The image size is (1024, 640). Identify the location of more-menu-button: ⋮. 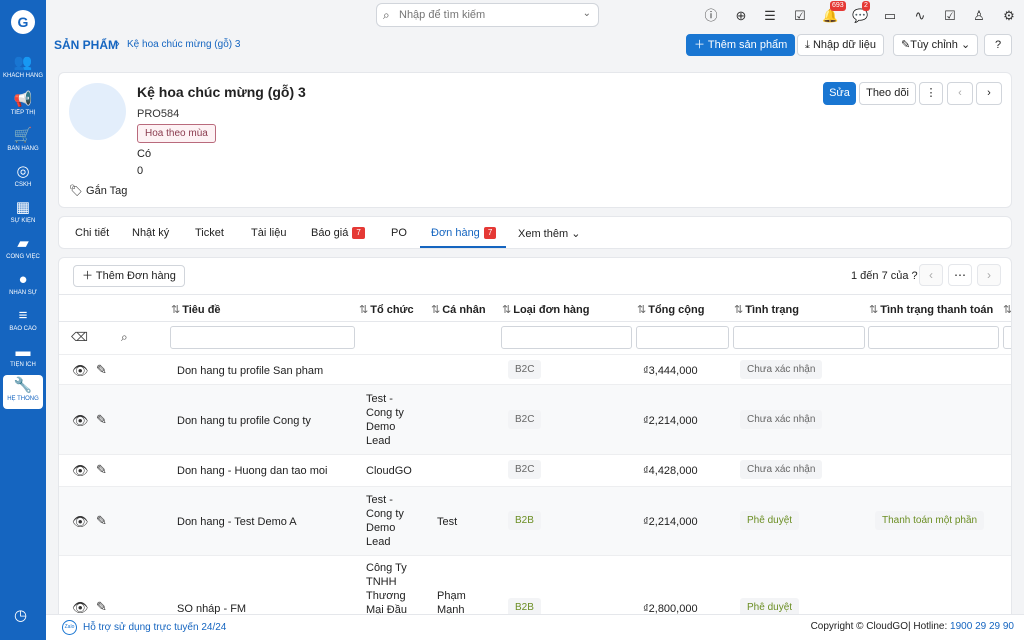
(931, 93).